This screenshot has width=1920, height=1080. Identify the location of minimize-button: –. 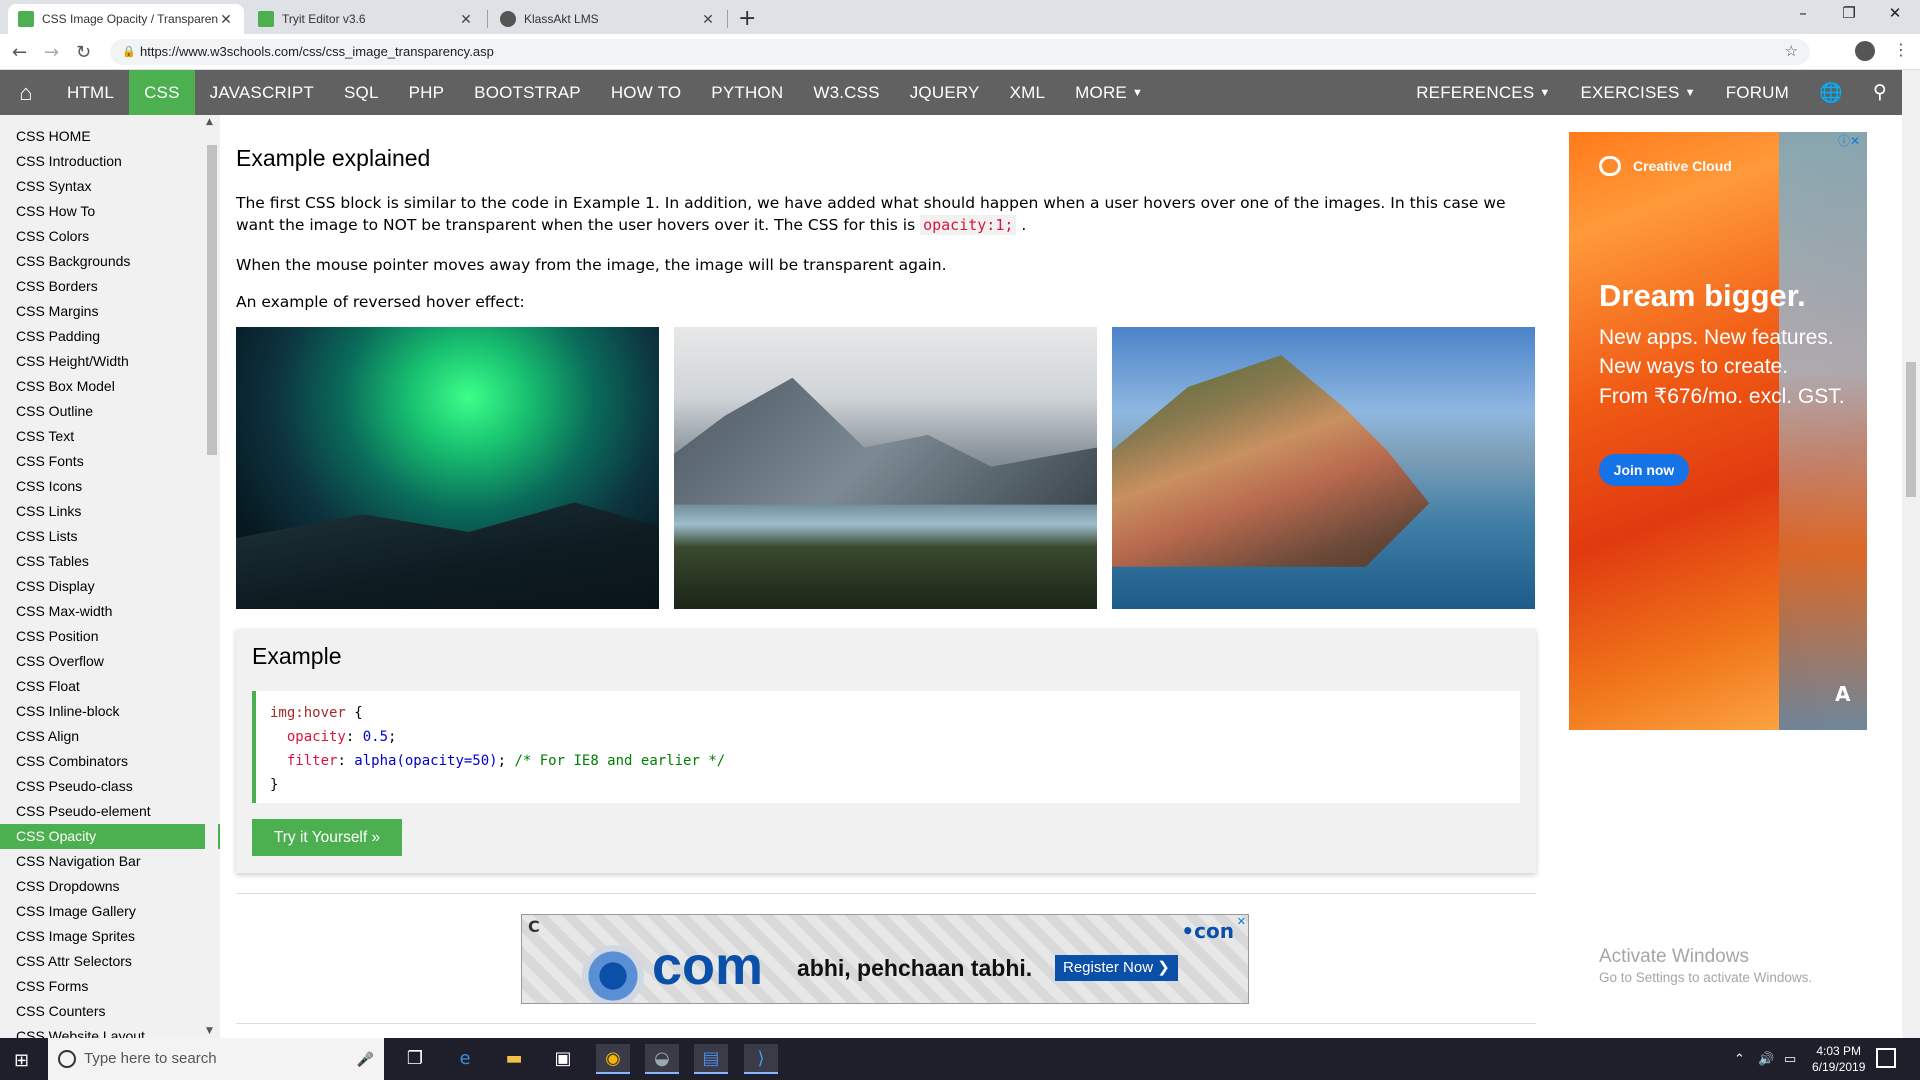
(1803, 13).